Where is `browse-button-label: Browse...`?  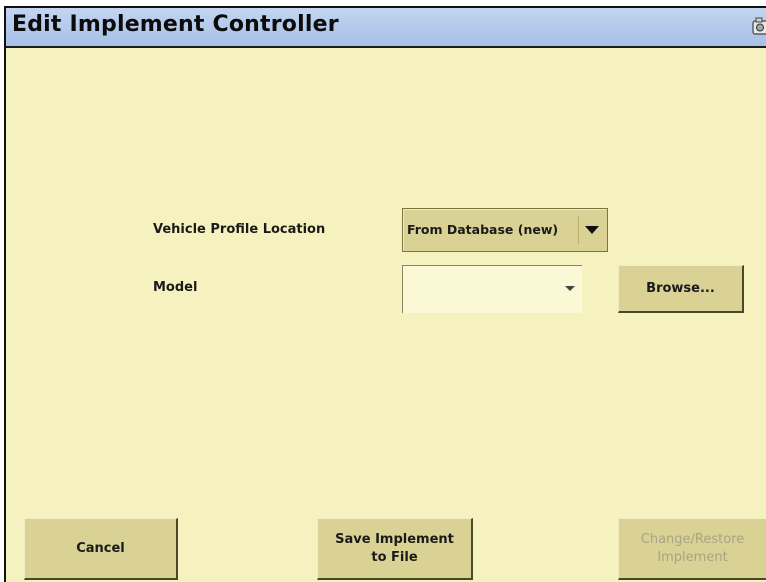 browse-button-label: Browse... is located at coordinates (680, 288).